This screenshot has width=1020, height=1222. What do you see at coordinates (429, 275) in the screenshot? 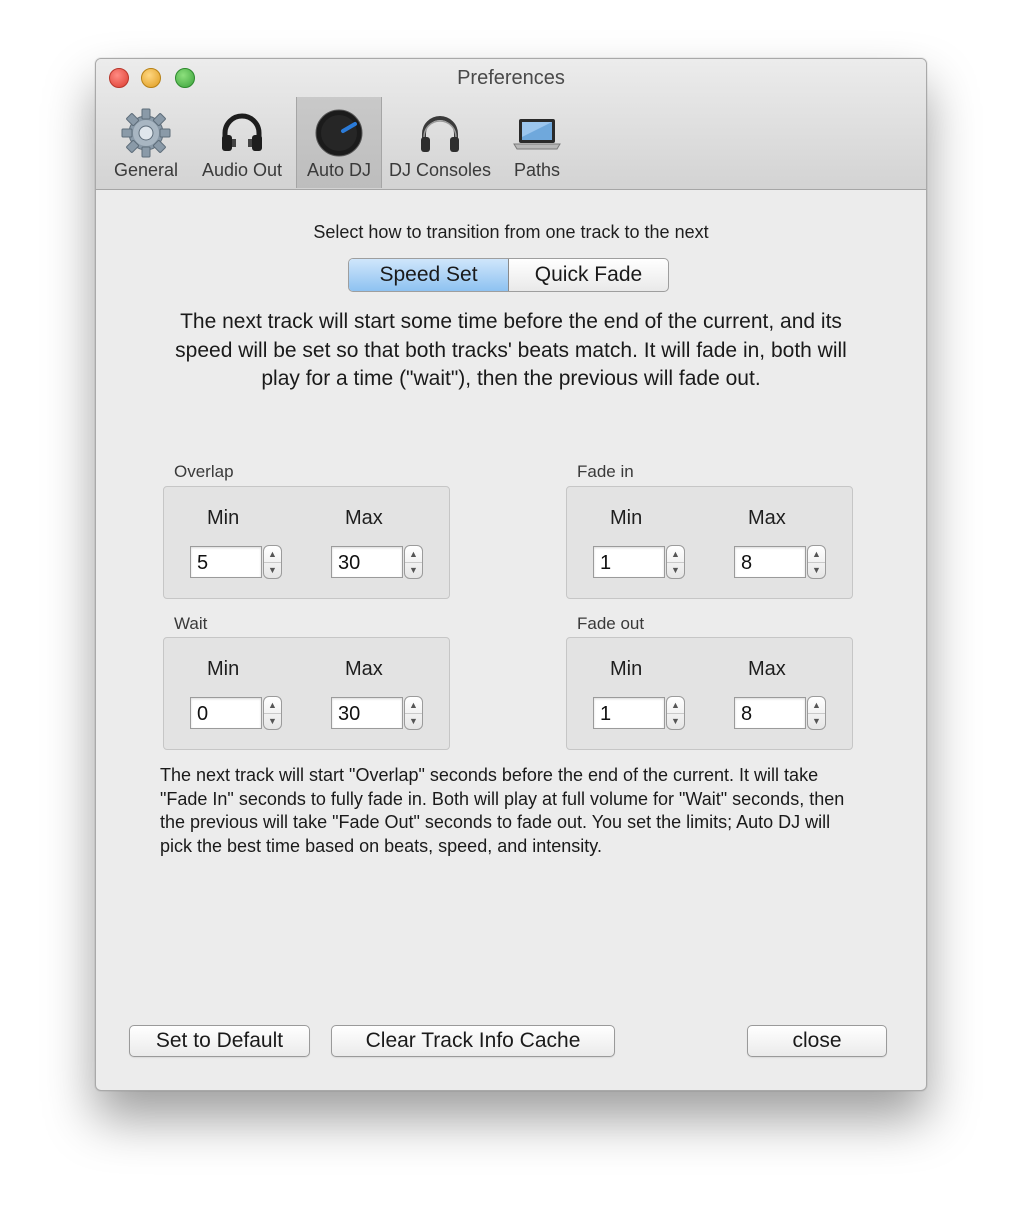
I see `segment-speed-set: Speed Set` at bounding box center [429, 275].